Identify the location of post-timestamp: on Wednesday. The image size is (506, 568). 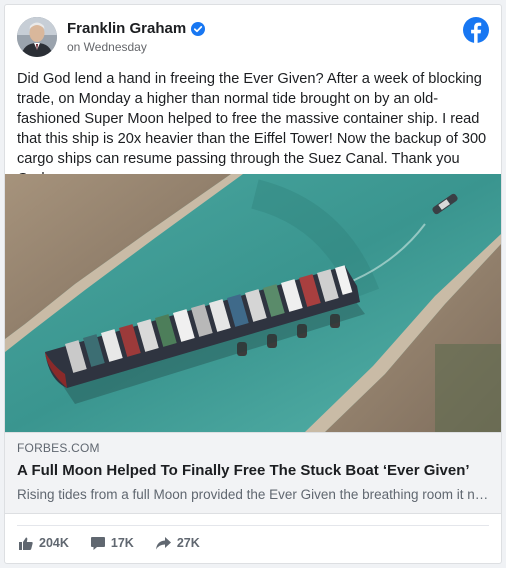
(107, 47).